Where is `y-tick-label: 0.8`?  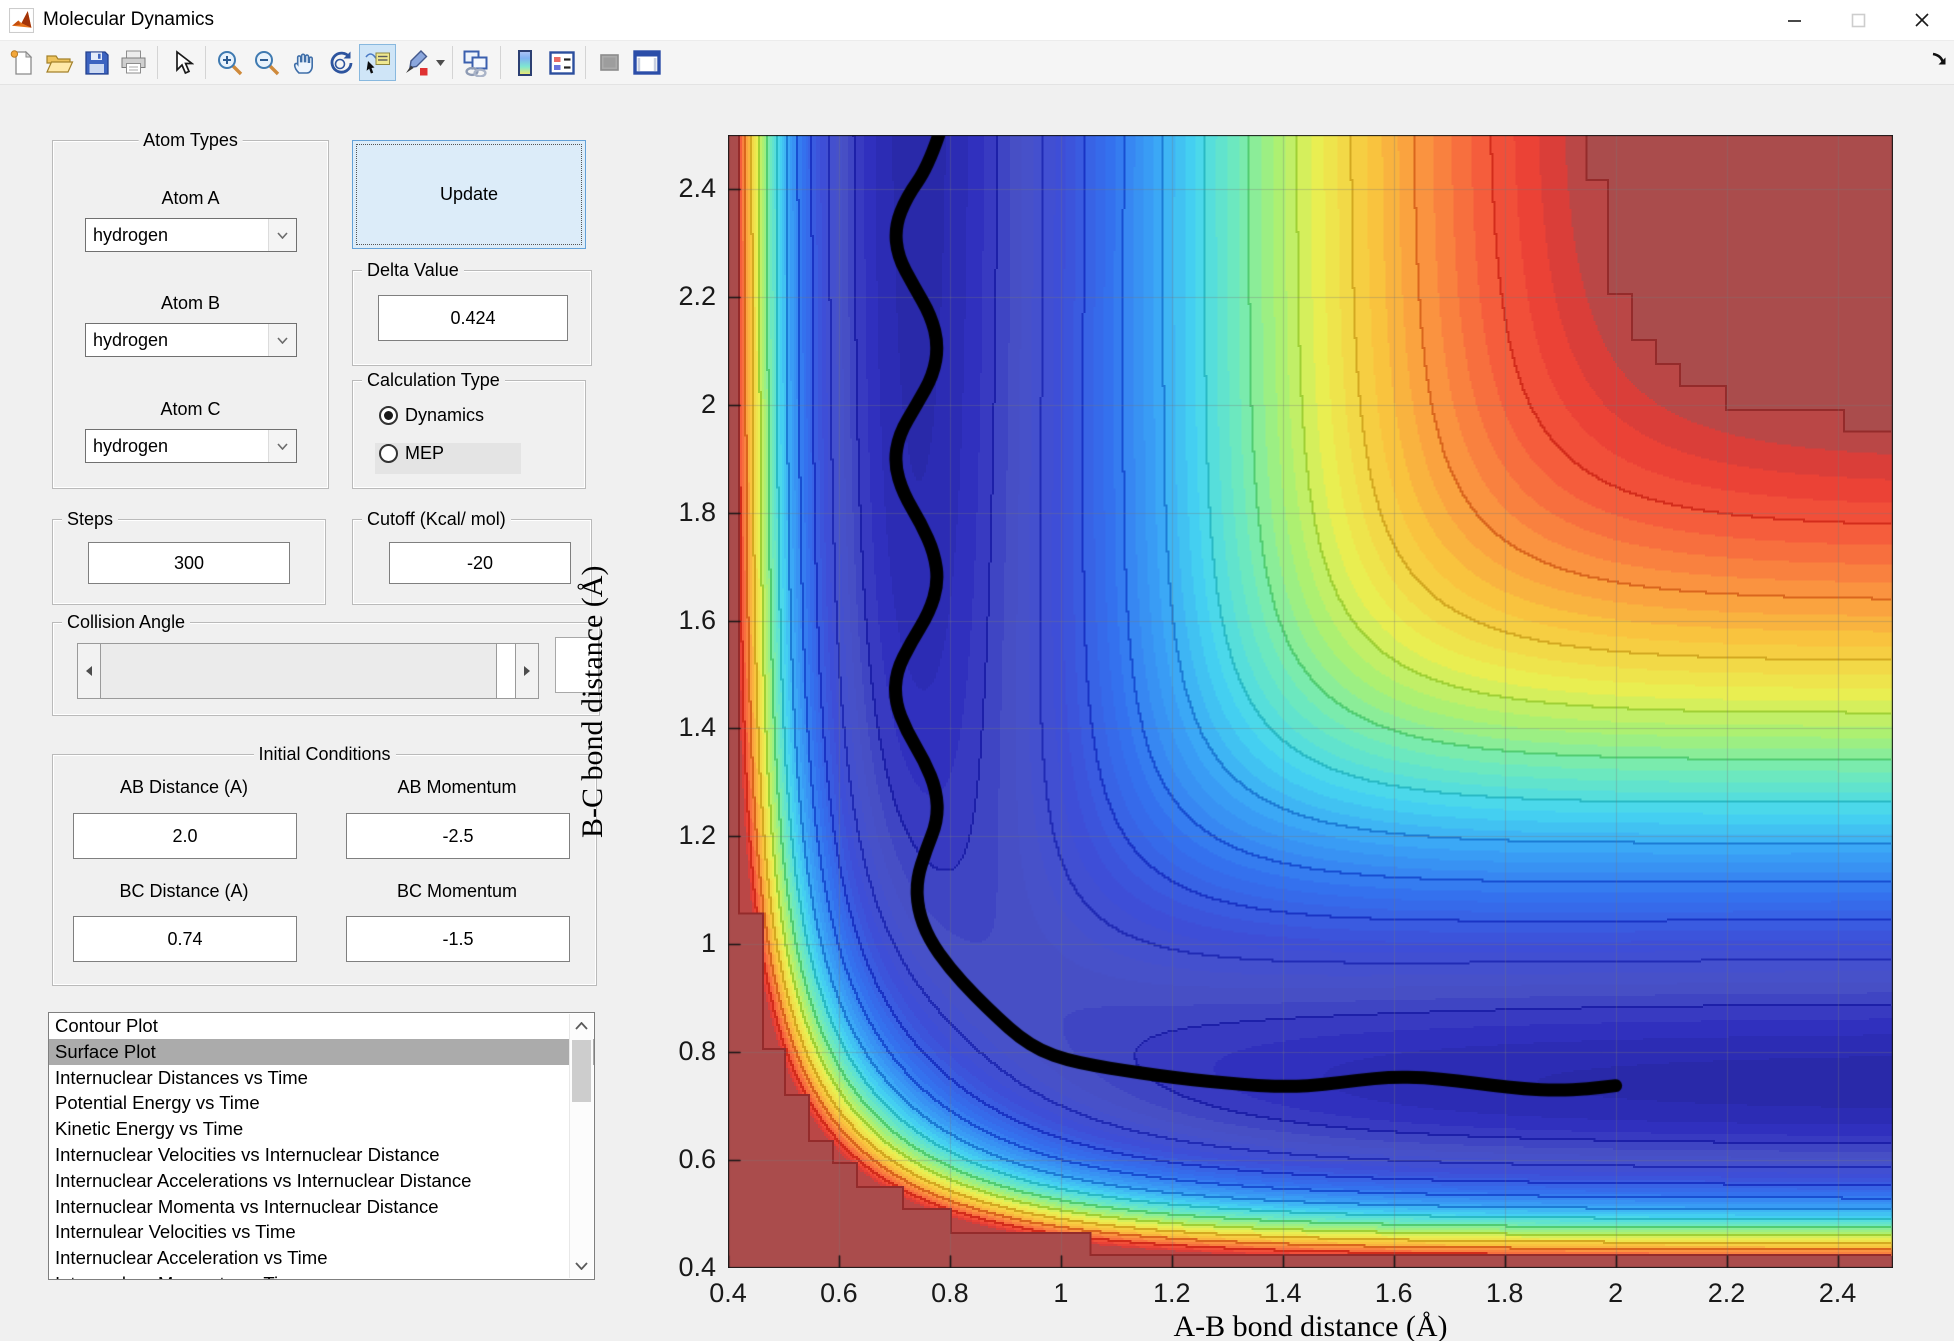
y-tick-label: 0.8 is located at coordinates (697, 1051).